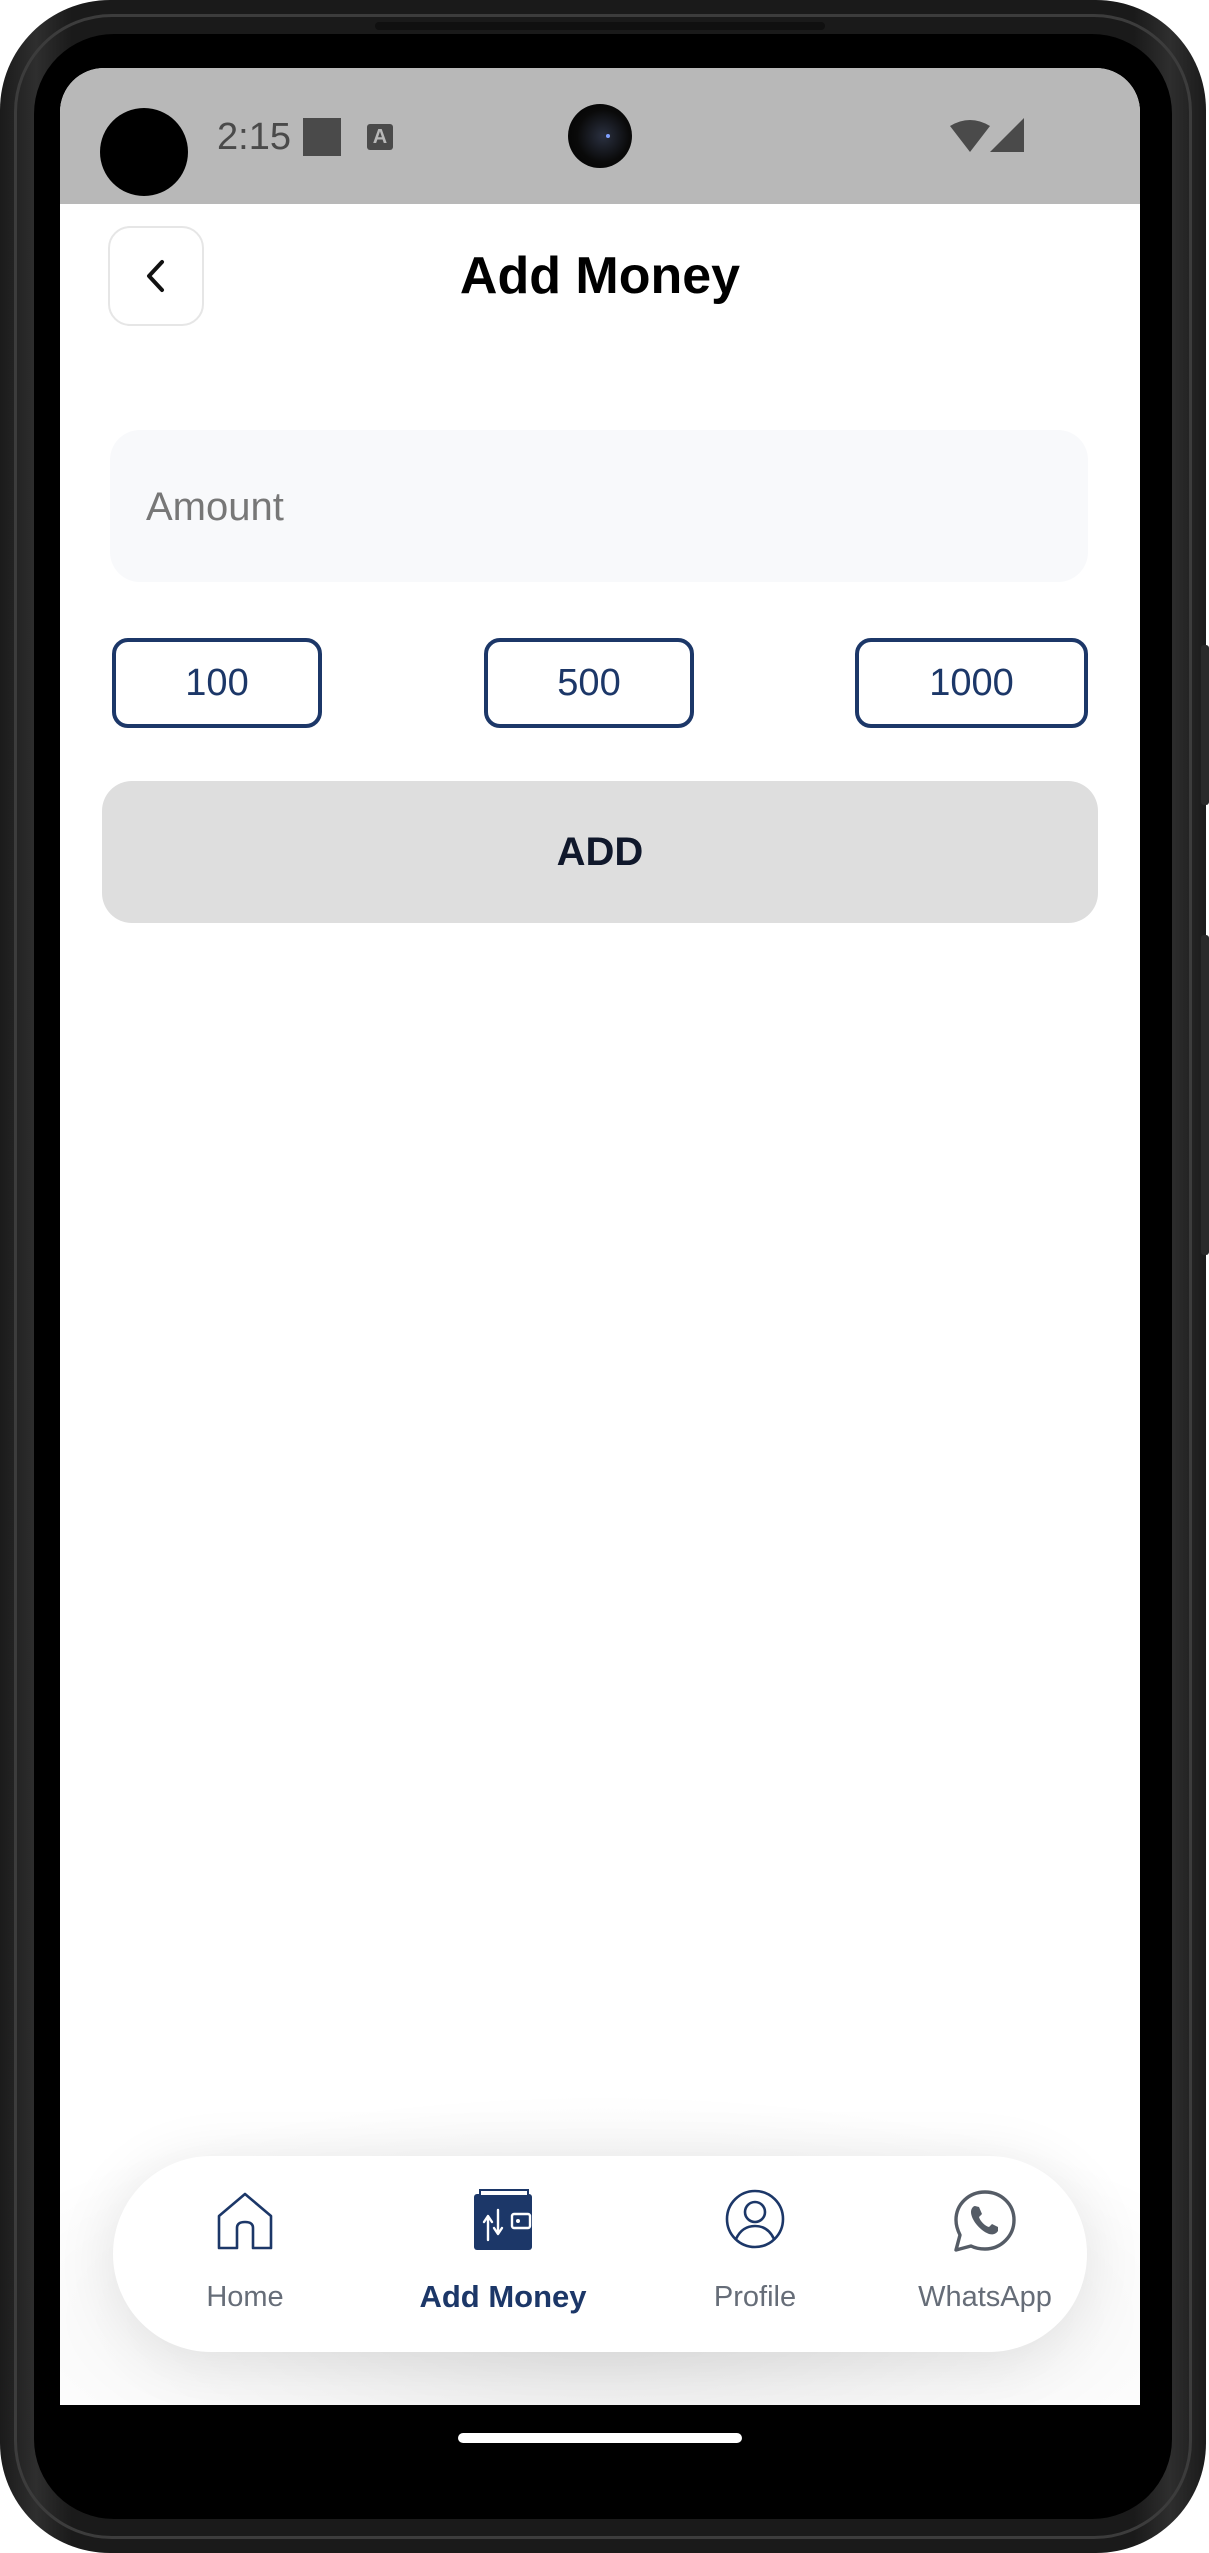 Image resolution: width=1209 pixels, height=2553 pixels. I want to click on wifi-icon, so click(970, 136).